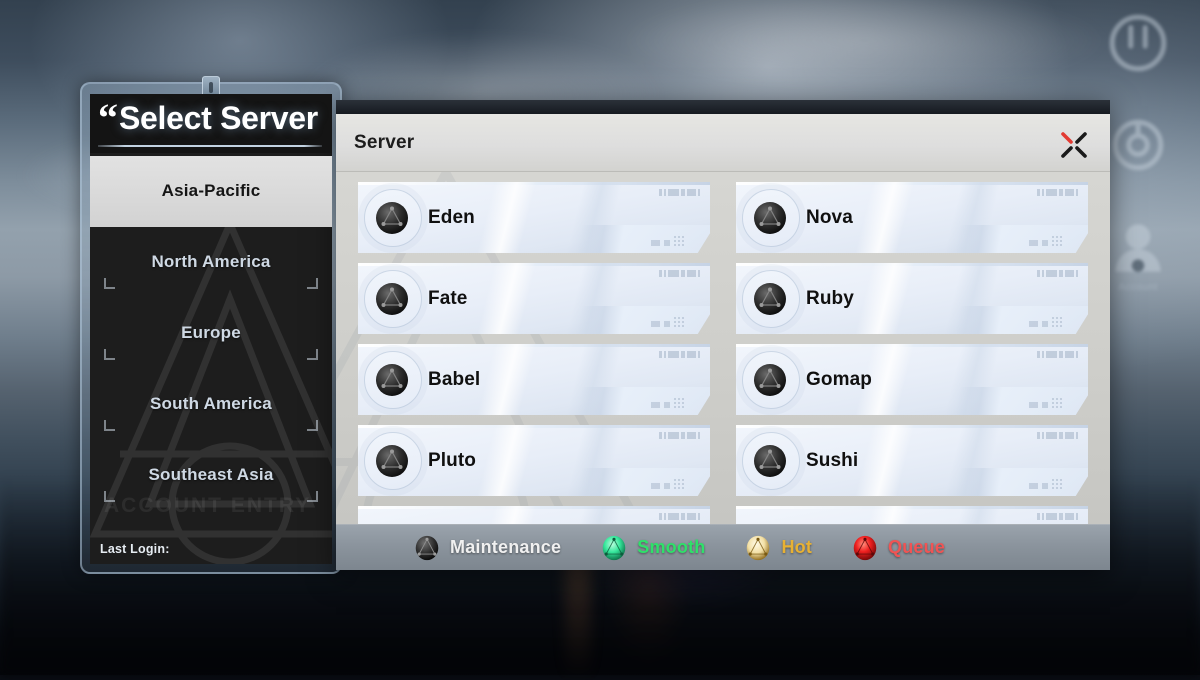 The width and height of the screenshot is (1200, 680). I want to click on server-name: Eden, so click(451, 217).